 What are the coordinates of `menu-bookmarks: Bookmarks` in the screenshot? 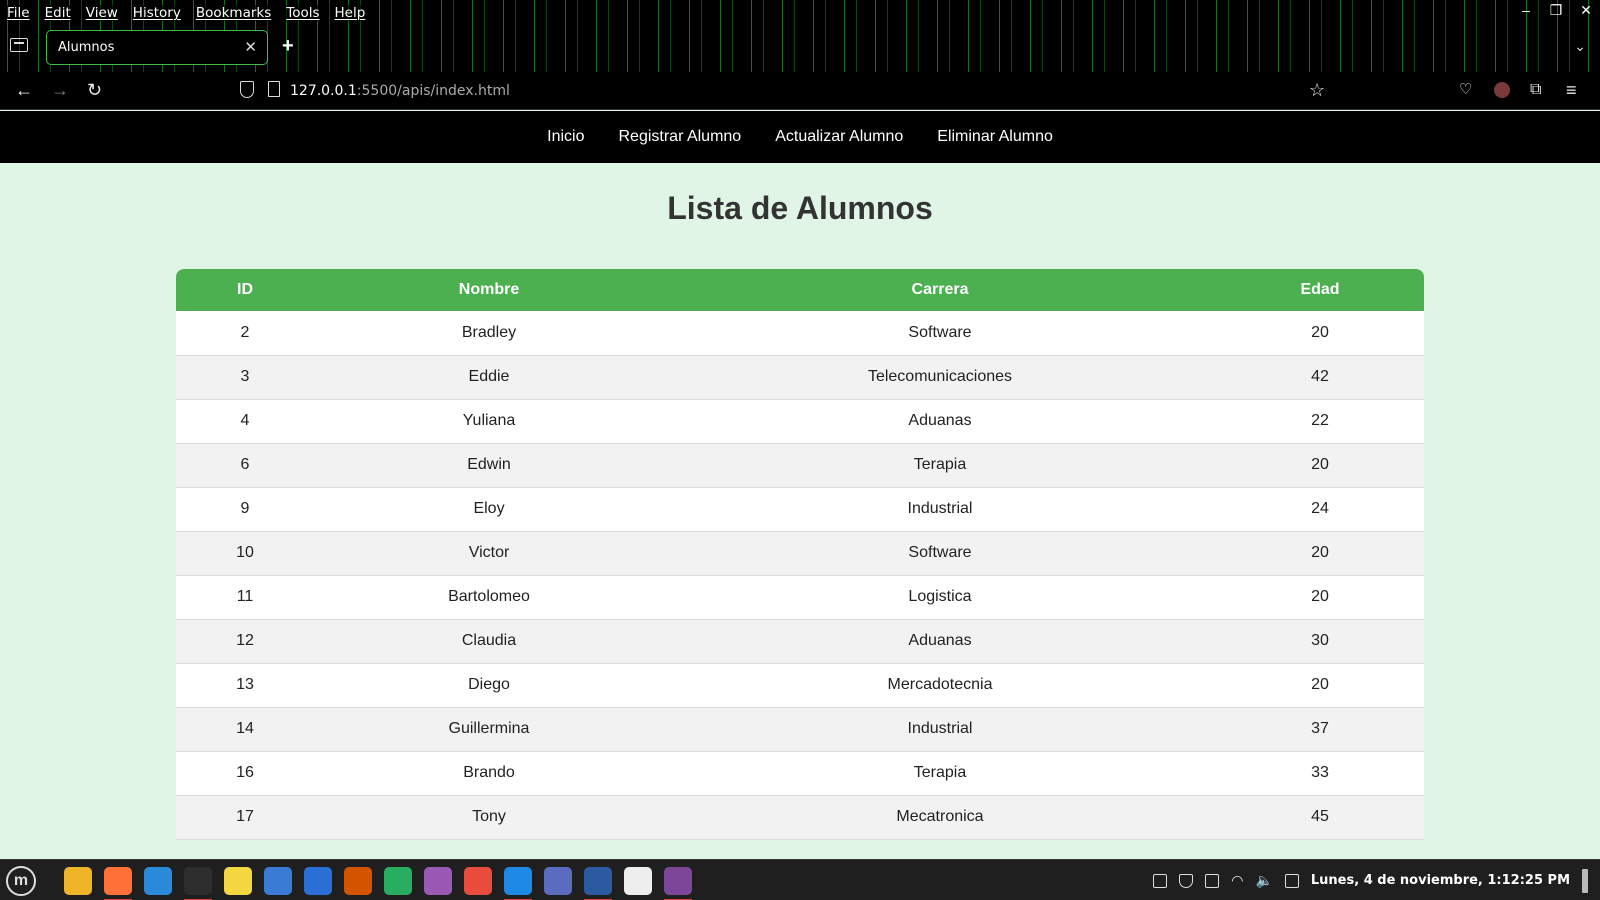 It's located at (233, 13).